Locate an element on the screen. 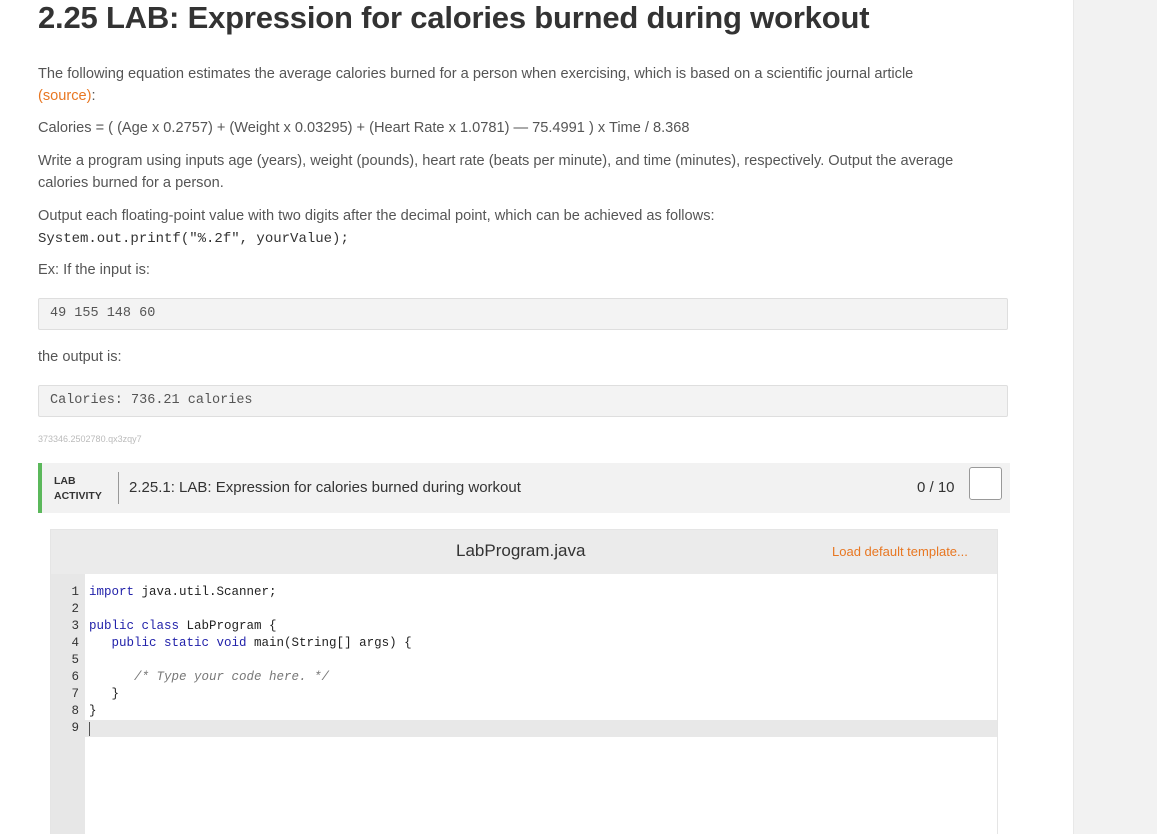 The height and width of the screenshot is (834, 1157). line-number: 4 is located at coordinates (75, 643).